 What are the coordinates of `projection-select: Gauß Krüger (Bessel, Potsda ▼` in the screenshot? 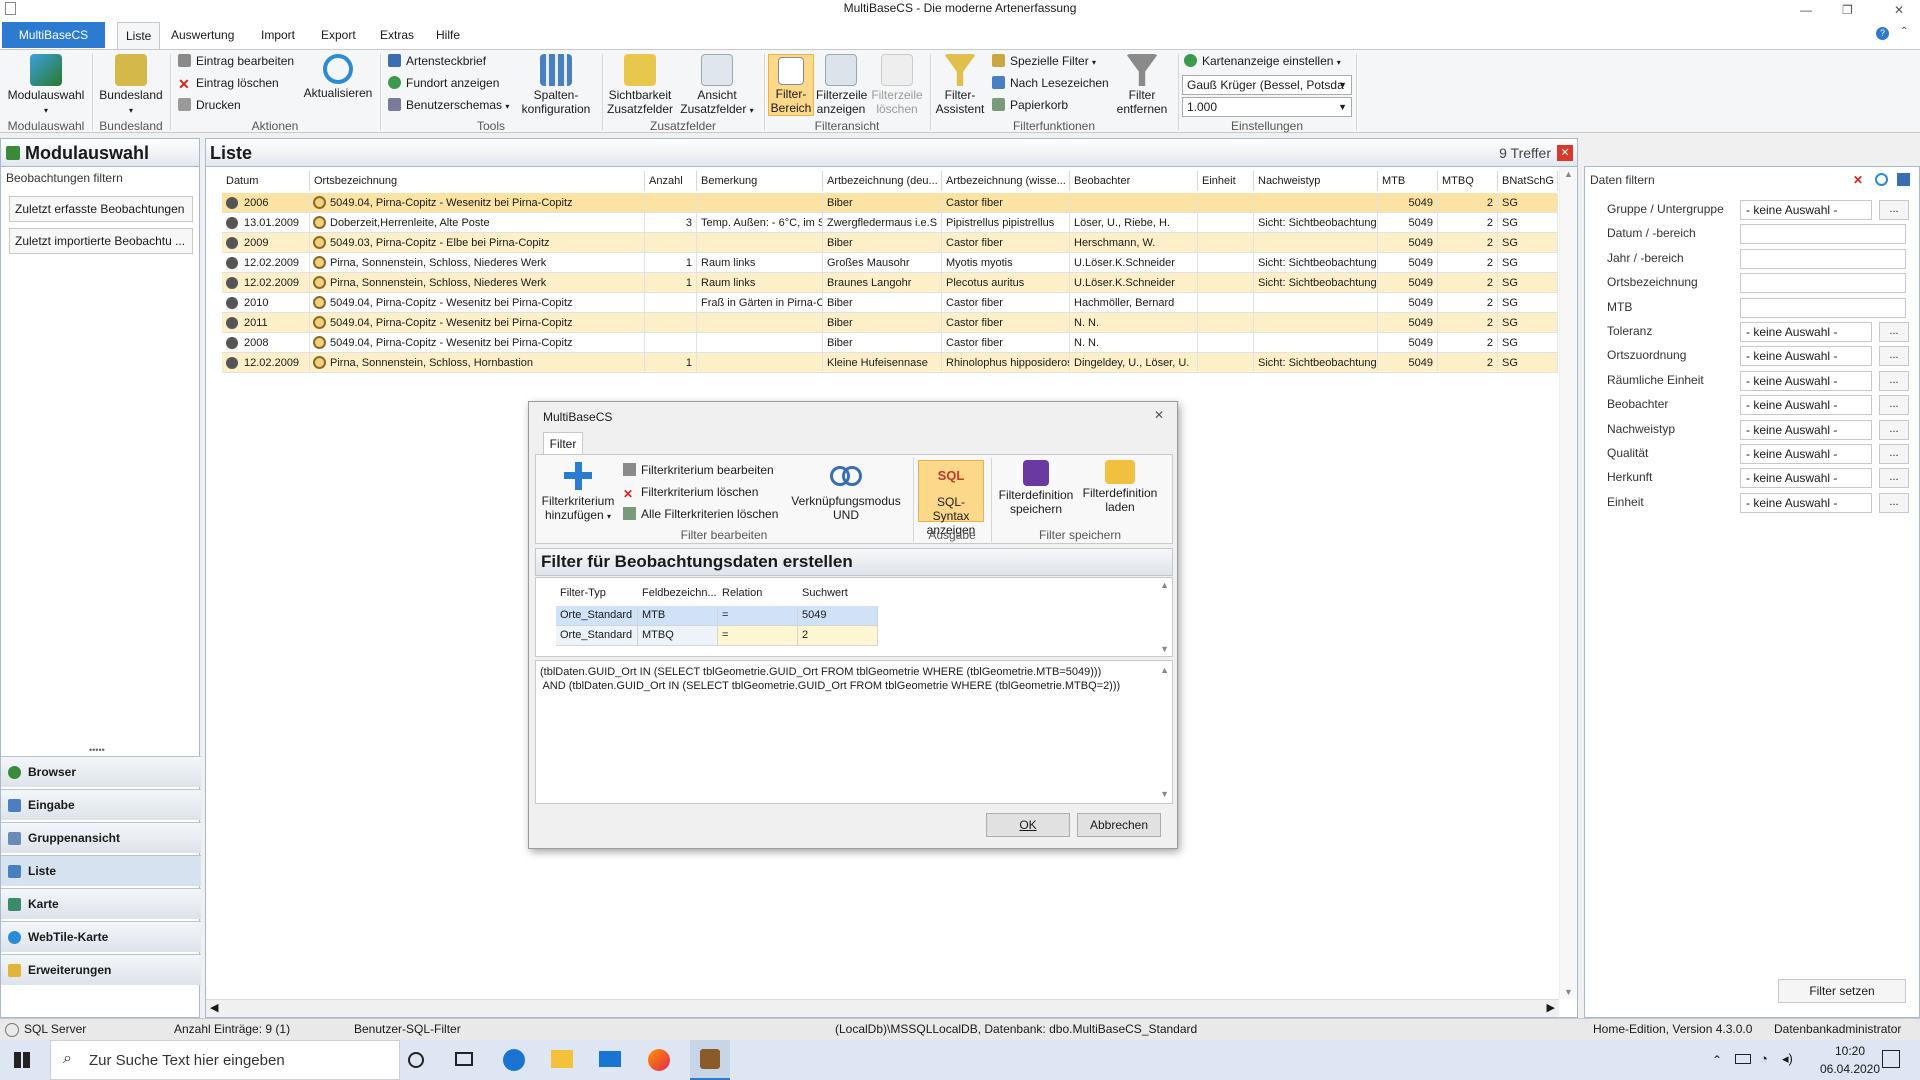 It's located at (1267, 85).